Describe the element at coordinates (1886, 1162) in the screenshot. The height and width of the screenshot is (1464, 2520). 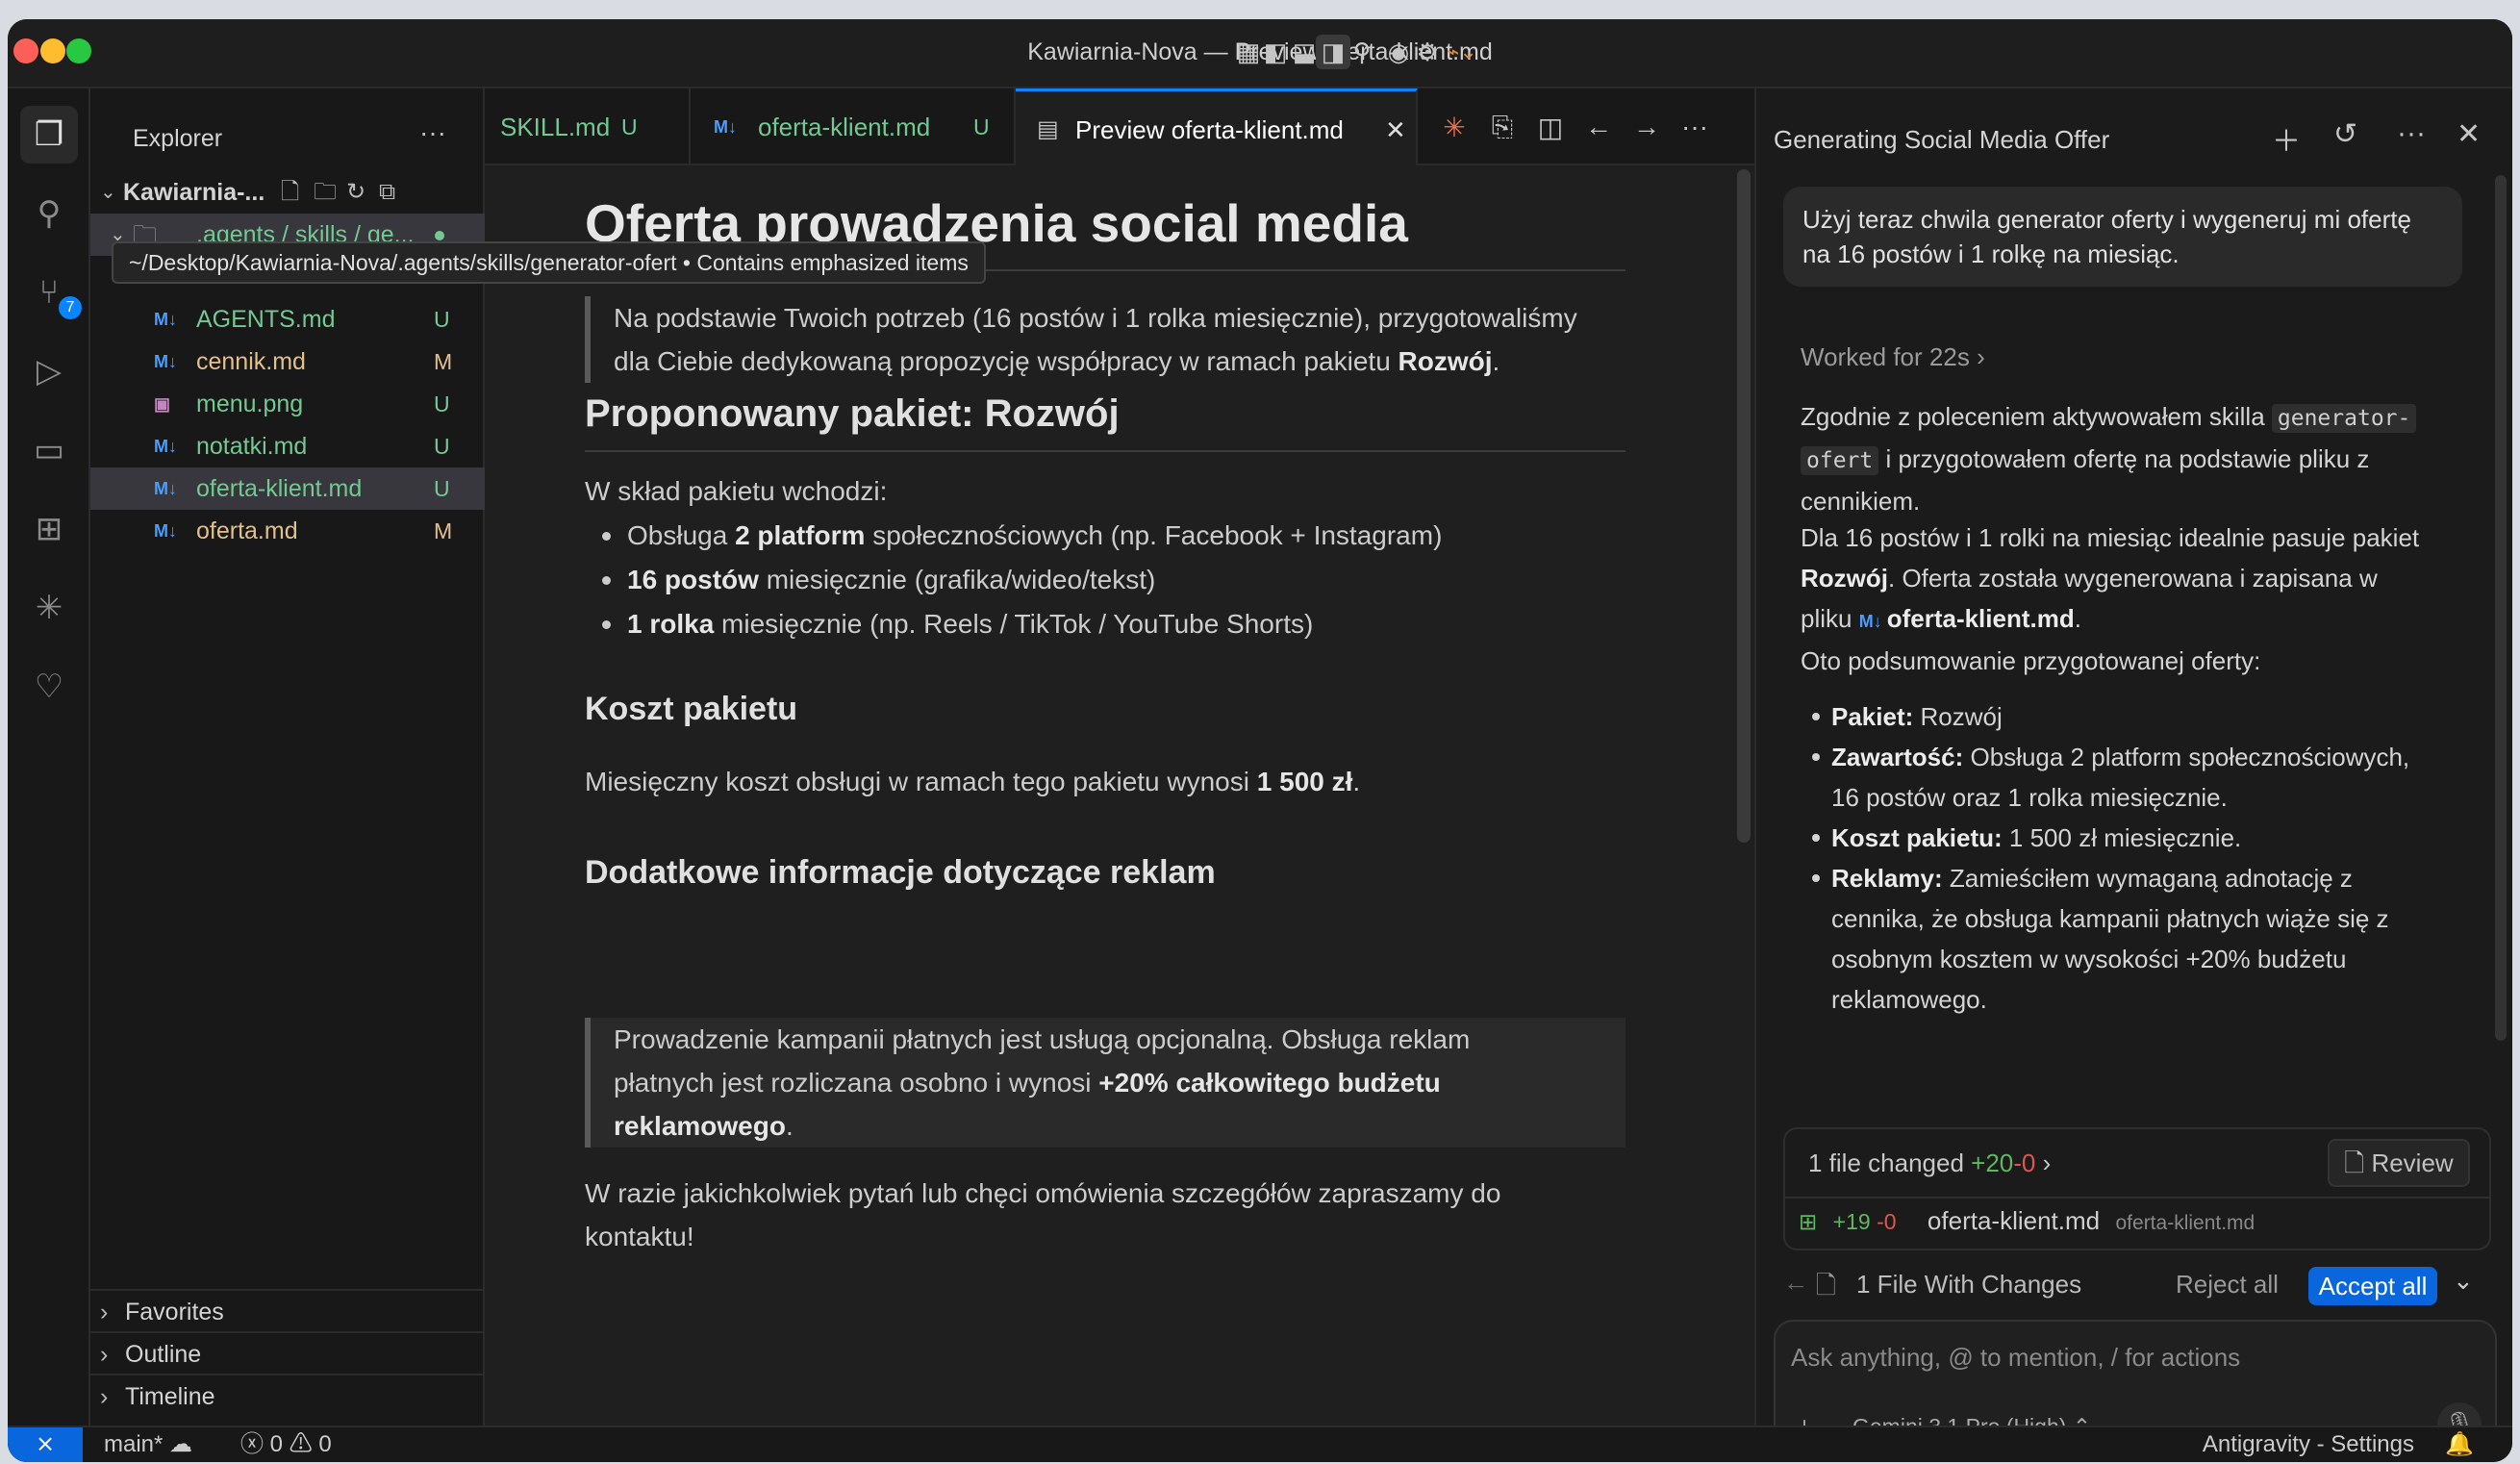
I see `files-changed-label: 1 file changed` at that location.